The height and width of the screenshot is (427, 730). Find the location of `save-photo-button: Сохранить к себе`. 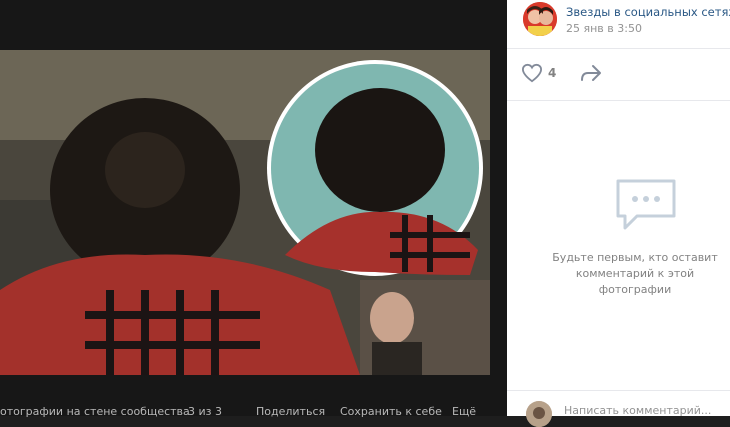

save-photo-button: Сохранить к себе is located at coordinates (391, 411).